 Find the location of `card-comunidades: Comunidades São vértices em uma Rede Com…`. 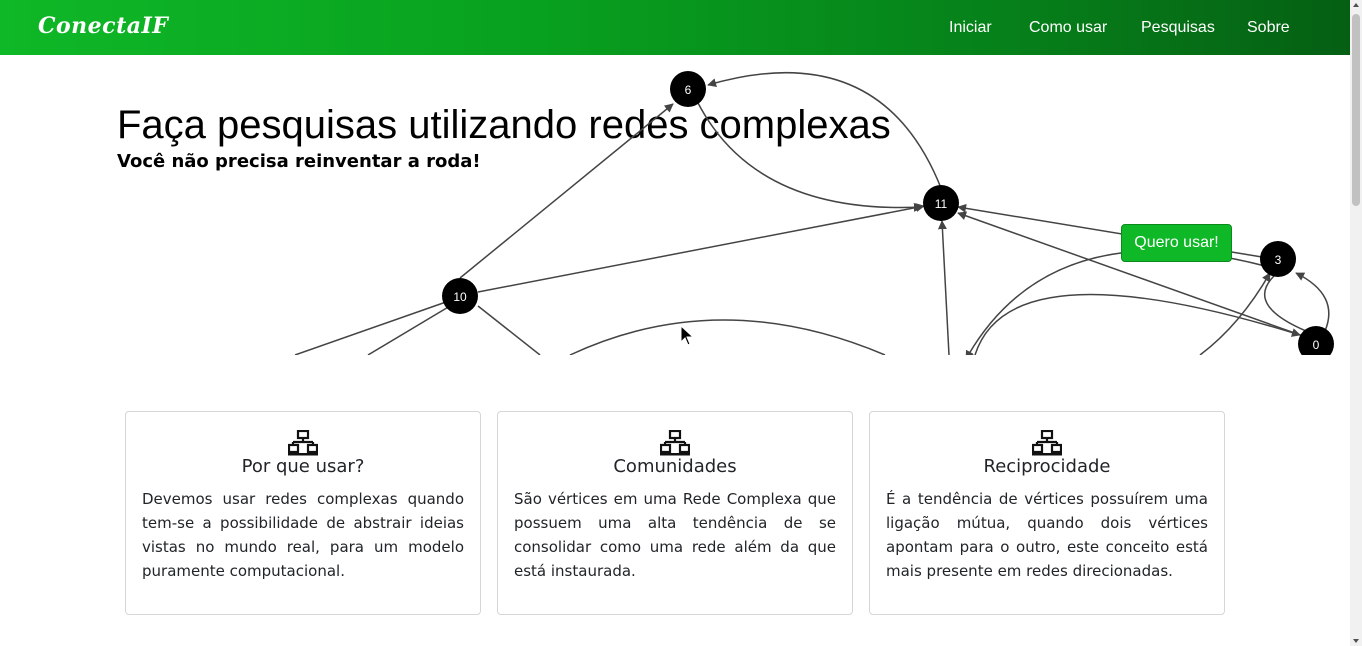

card-comunidades: Comunidades São vértices em uma Rede Com… is located at coordinates (675, 513).